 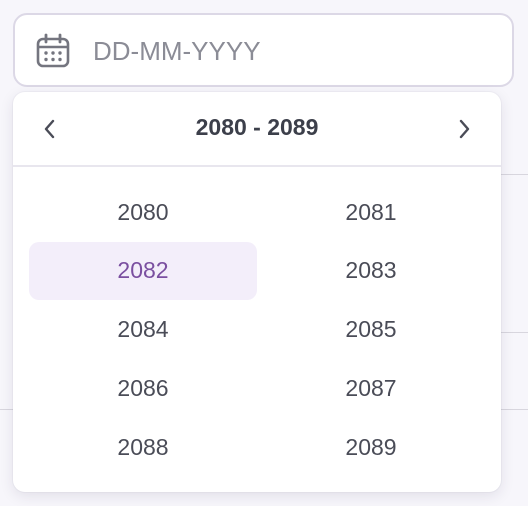 What do you see at coordinates (143, 447) in the screenshot?
I see `year-option: 2088` at bounding box center [143, 447].